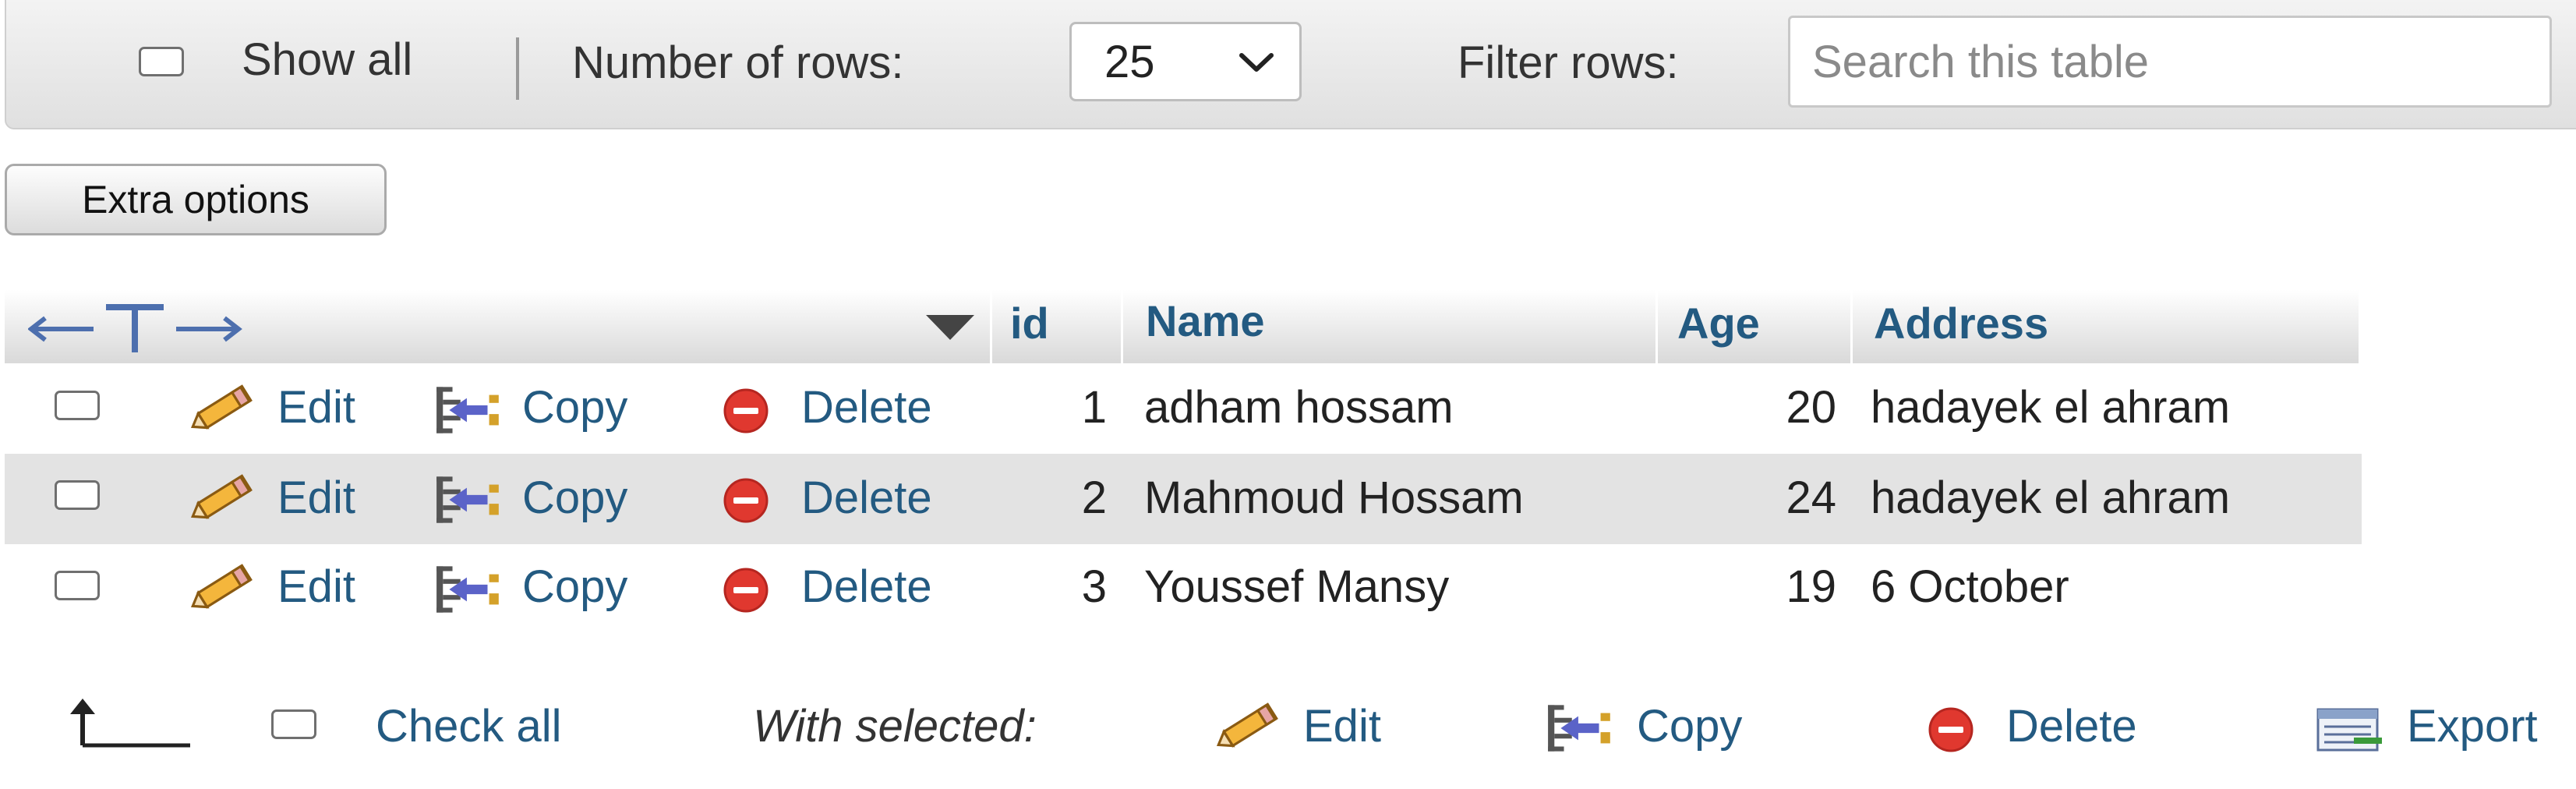 This screenshot has width=2576, height=789. What do you see at coordinates (293, 724) in the screenshot?
I see `check-all-checkbox` at bounding box center [293, 724].